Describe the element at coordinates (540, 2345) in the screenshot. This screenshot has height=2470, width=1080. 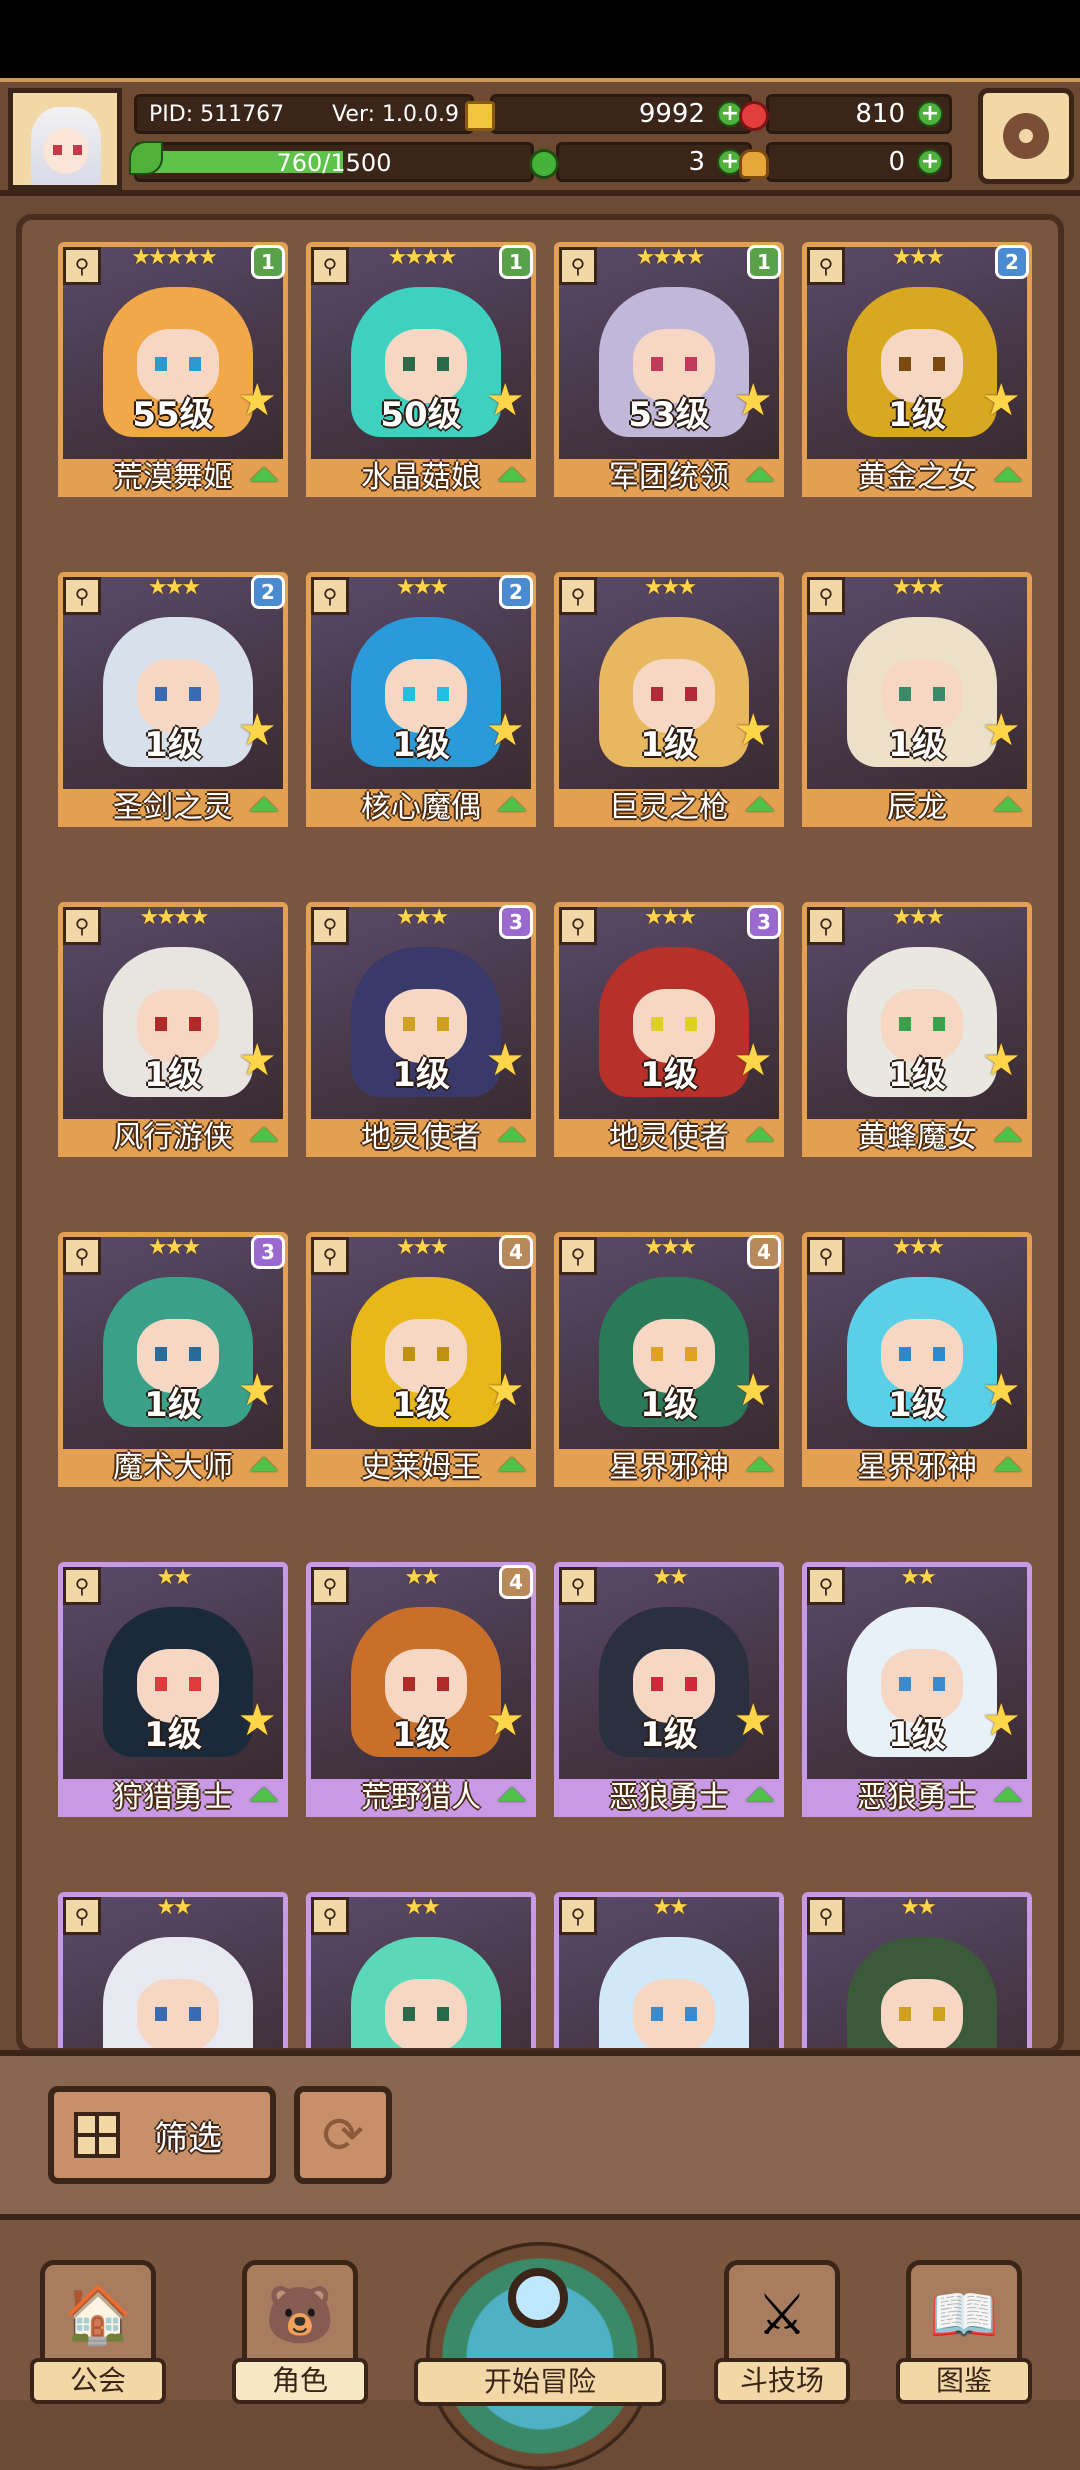
I see `nav-adventure: 开始冒险` at that location.